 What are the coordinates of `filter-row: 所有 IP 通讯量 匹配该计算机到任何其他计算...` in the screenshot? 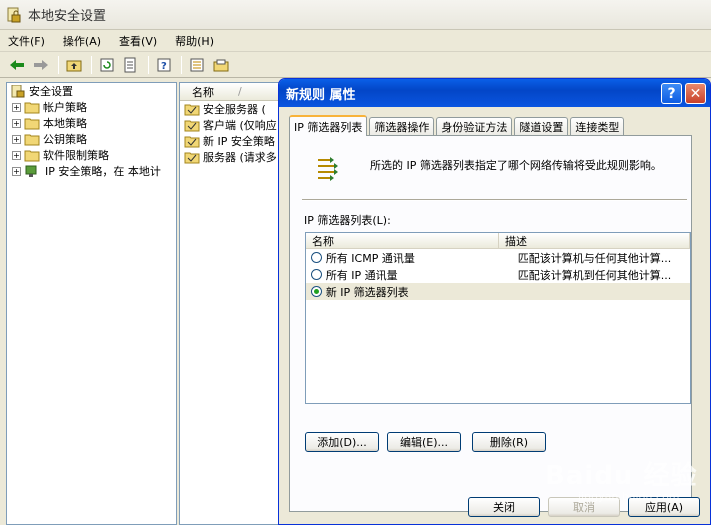 It's located at (498, 274).